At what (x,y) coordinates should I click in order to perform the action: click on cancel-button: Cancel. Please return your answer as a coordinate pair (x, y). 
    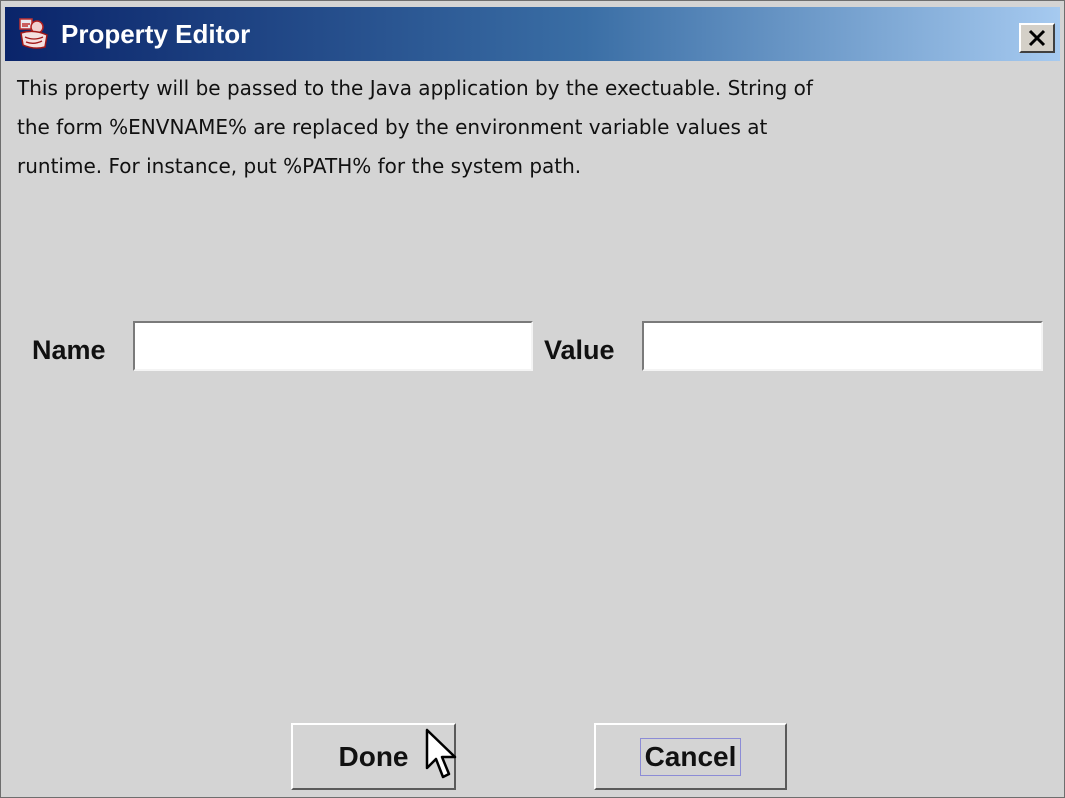
    Looking at the image, I should click on (690, 756).